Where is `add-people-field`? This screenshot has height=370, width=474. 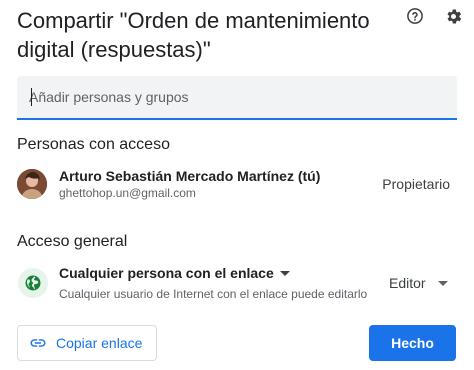 add-people-field is located at coordinates (237, 98).